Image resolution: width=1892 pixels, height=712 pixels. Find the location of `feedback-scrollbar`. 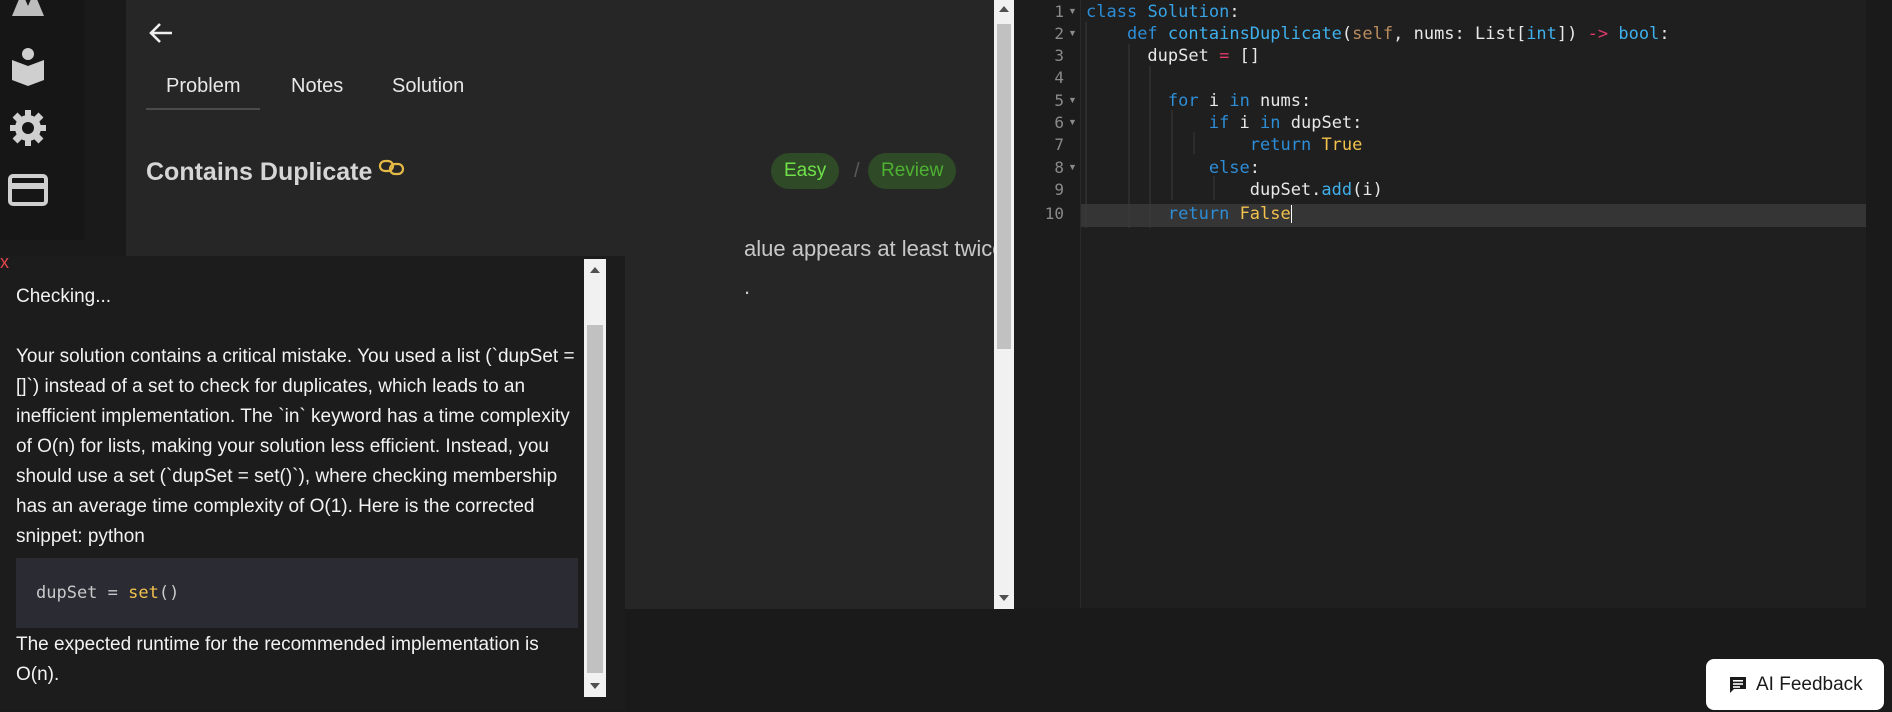

feedback-scrollbar is located at coordinates (595, 478).